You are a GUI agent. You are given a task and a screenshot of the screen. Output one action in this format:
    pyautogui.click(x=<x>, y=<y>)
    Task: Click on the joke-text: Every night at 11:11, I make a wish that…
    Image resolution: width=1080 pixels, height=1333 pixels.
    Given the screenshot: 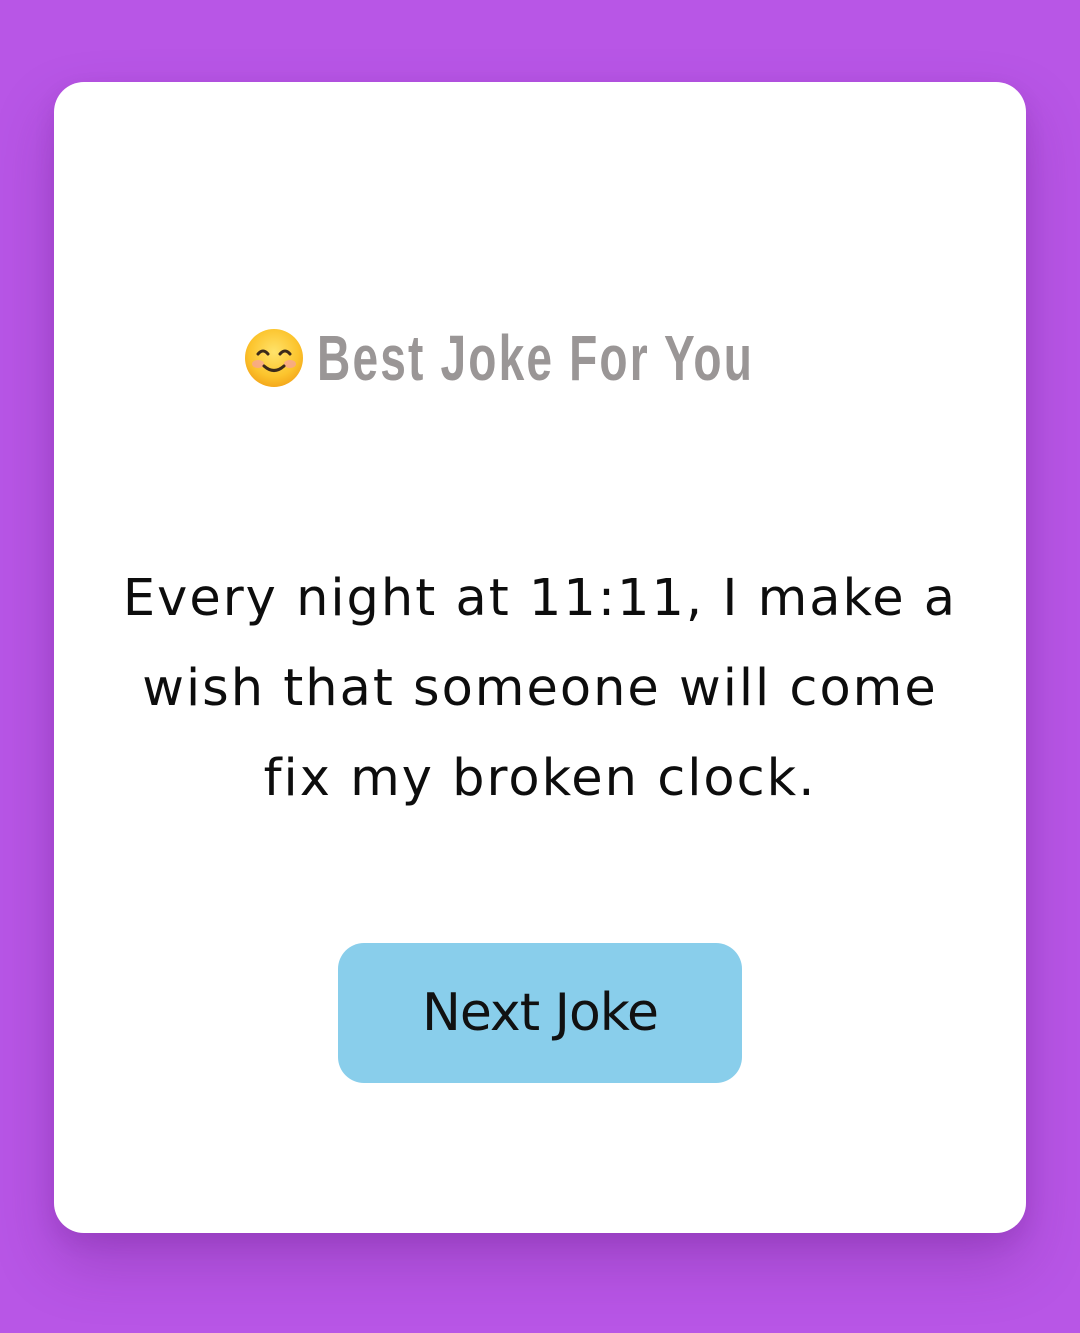 What is the action you would take?
    pyautogui.click(x=540, y=688)
    